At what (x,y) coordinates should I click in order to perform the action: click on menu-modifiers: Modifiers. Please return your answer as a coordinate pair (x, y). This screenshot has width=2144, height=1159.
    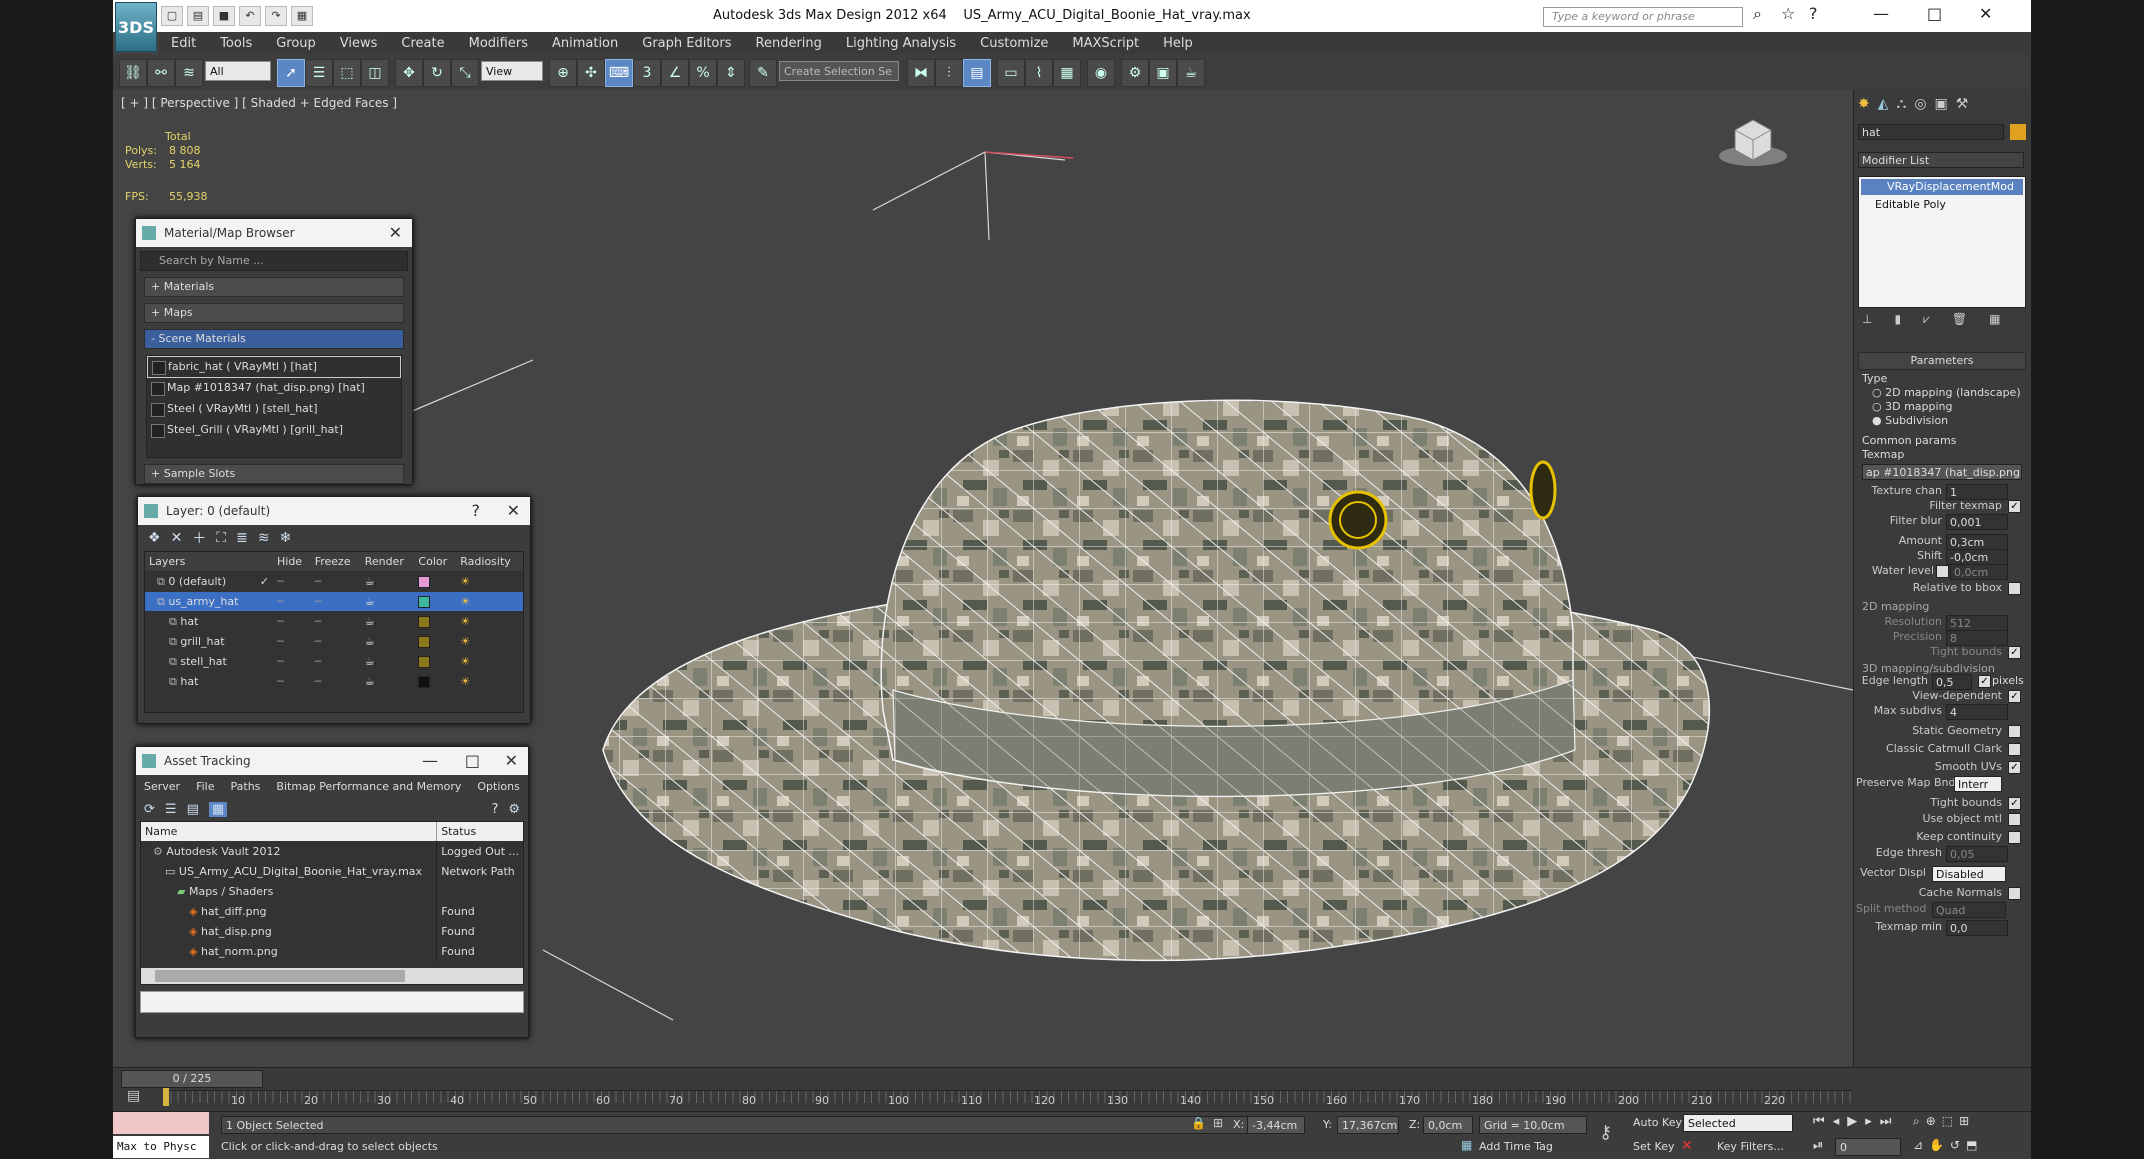
    Looking at the image, I should click on (498, 43).